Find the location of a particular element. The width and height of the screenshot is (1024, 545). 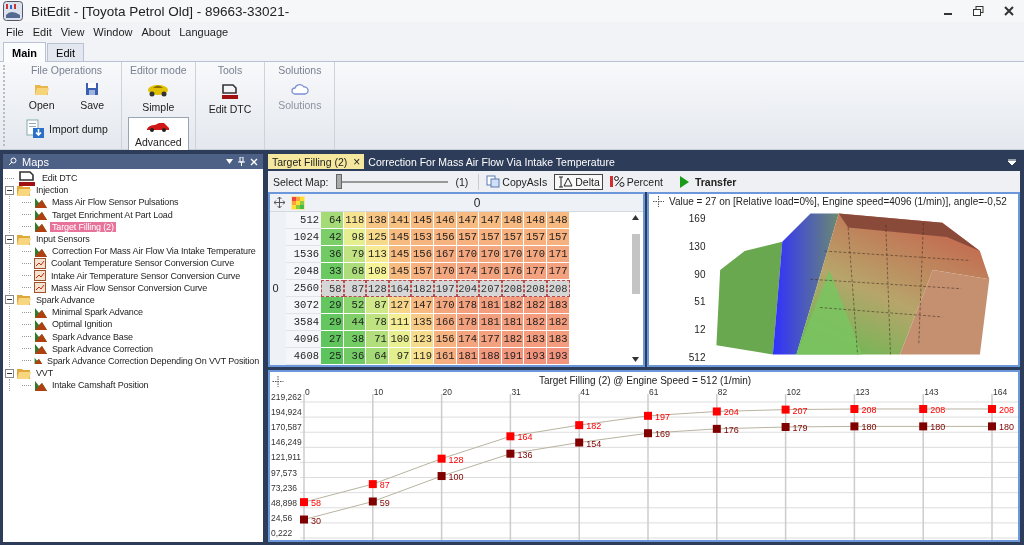

table-cell: 64 is located at coordinates (377, 356).